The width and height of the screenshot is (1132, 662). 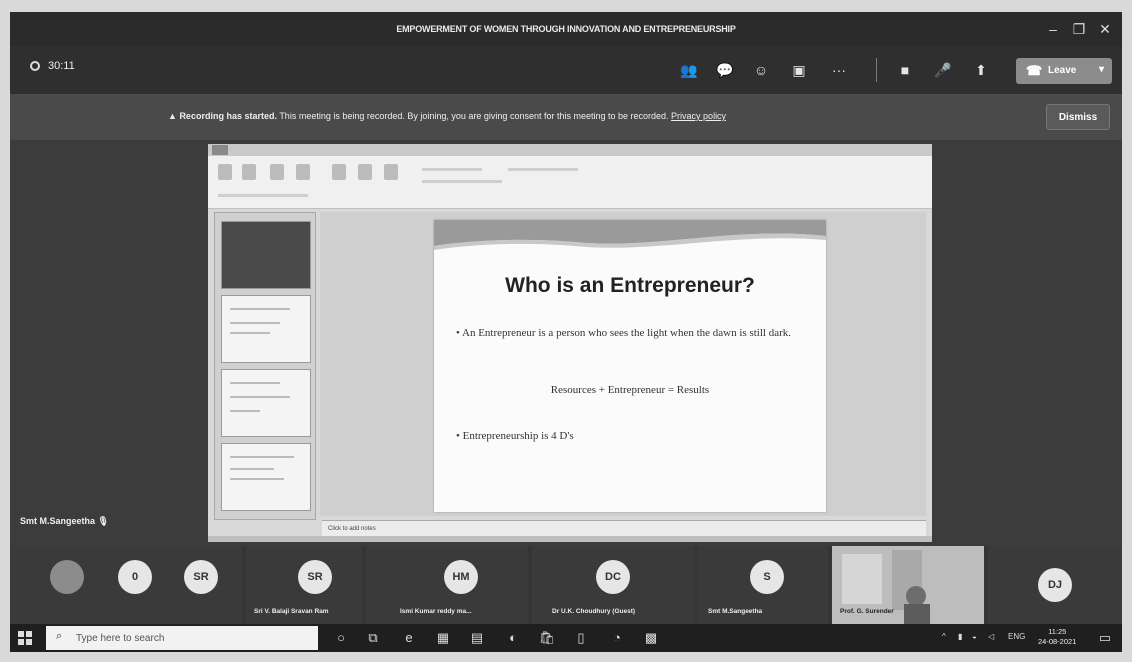 What do you see at coordinates (1034, 70) in the screenshot?
I see `phone-icon: ☎` at bounding box center [1034, 70].